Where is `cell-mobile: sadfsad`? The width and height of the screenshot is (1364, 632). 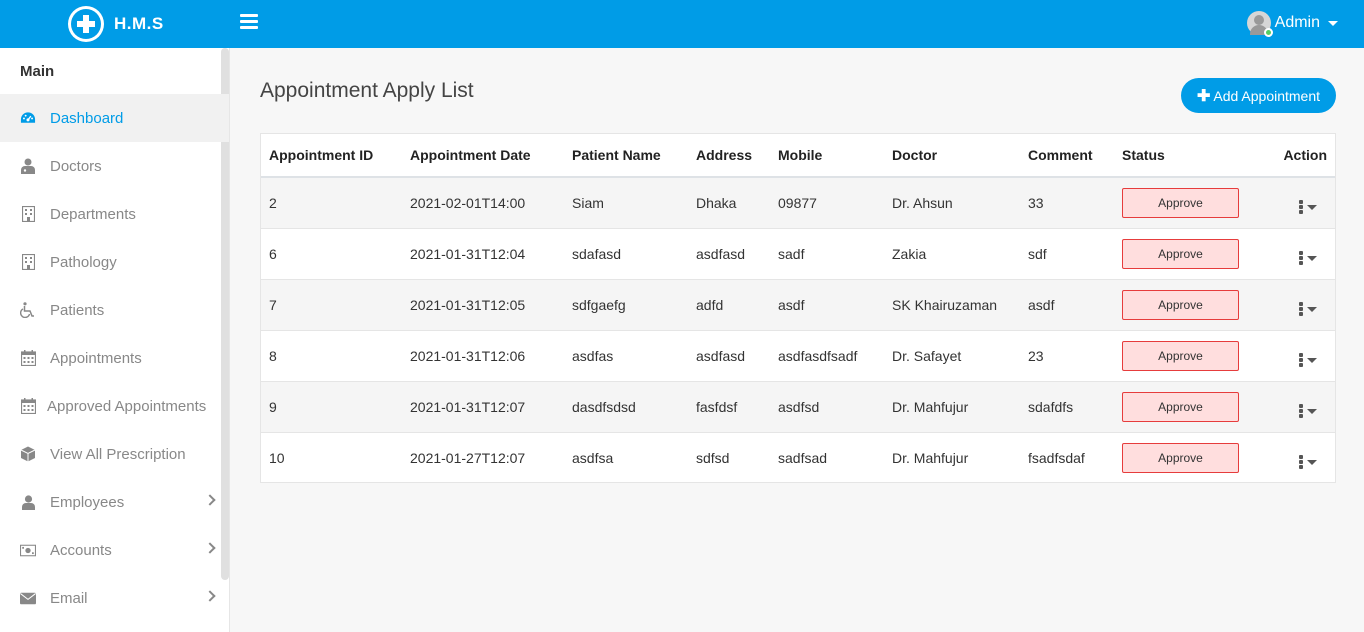 cell-mobile: sadfsad is located at coordinates (803, 457).